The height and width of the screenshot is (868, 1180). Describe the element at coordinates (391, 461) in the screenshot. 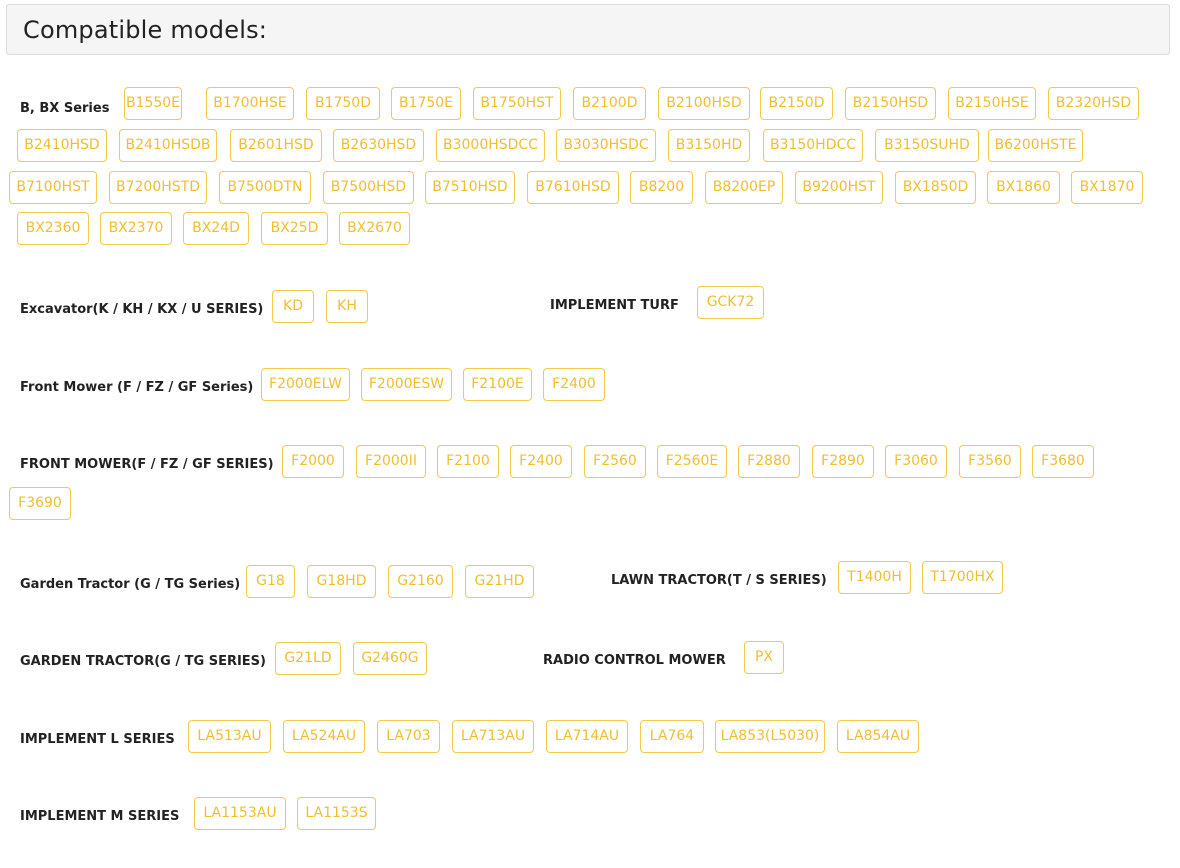

I see `model-tag-f2000ii: F2000II` at that location.